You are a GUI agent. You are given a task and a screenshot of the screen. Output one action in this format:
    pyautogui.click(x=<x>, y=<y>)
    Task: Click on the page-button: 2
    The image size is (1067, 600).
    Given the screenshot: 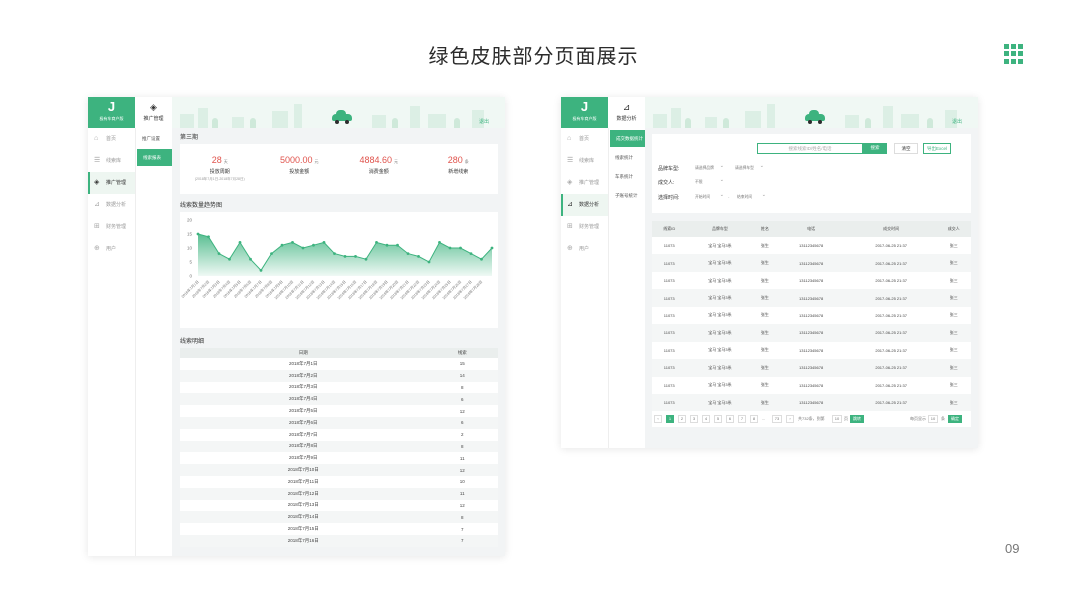 What is the action you would take?
    pyautogui.click(x=682, y=419)
    